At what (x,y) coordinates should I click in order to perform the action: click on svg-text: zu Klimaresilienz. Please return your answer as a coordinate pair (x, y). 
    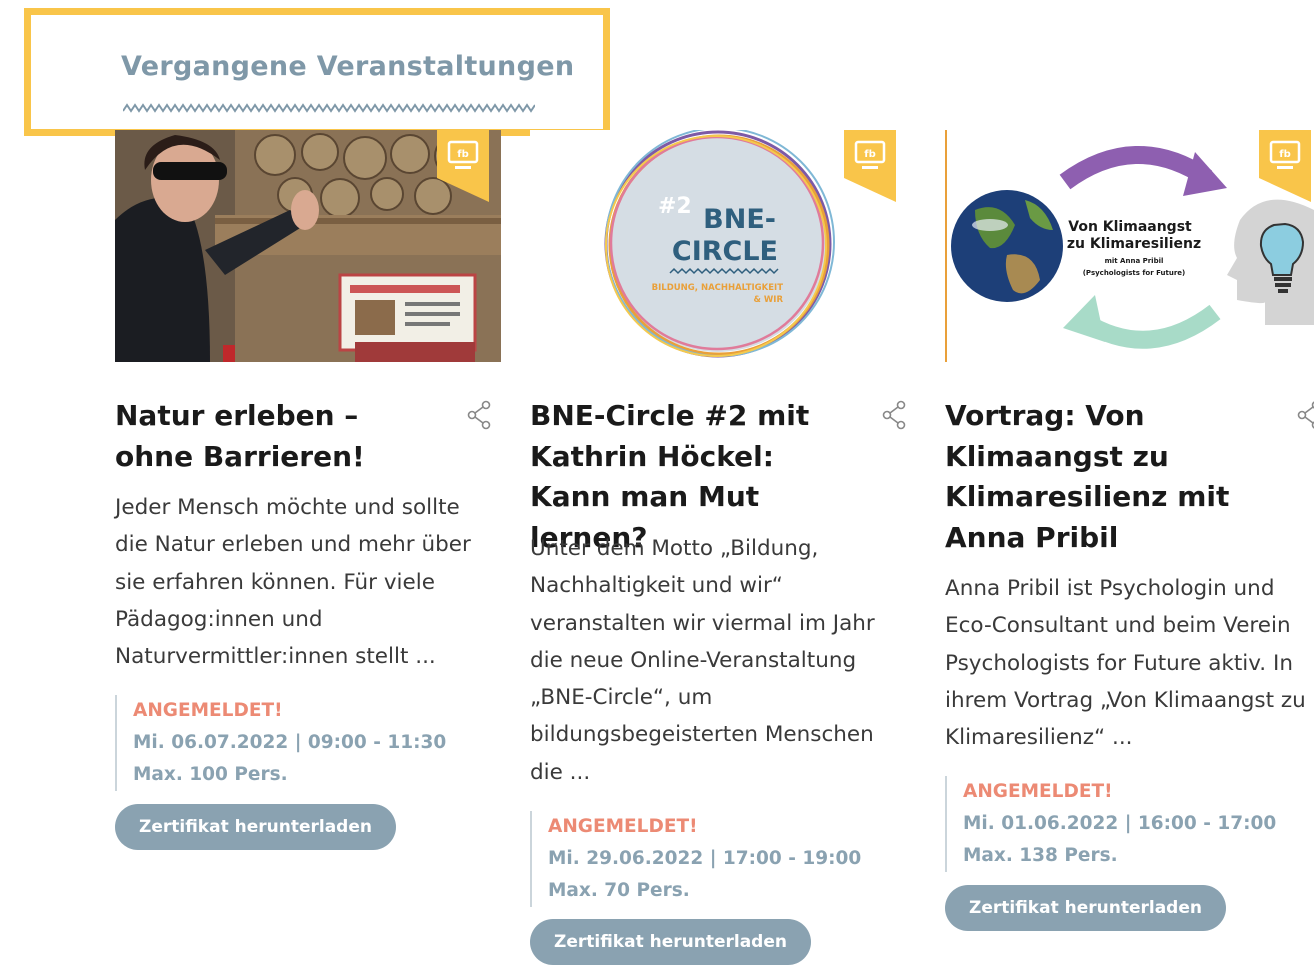
    Looking at the image, I should click on (1134, 244).